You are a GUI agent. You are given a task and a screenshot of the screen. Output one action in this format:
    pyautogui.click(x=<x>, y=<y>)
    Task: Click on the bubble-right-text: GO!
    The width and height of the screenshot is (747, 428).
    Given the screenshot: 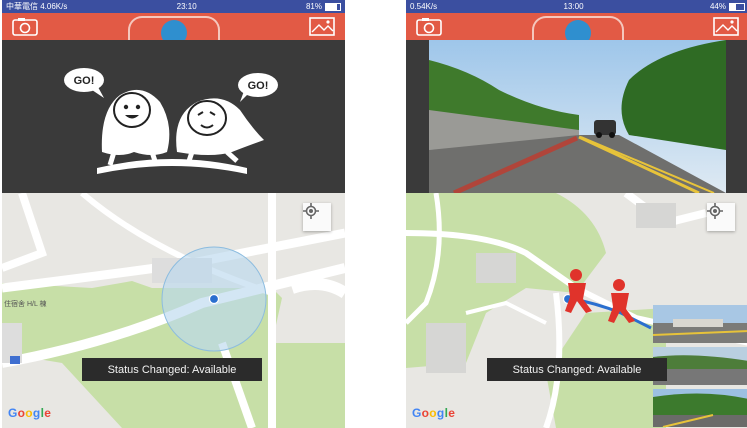 What is the action you would take?
    pyautogui.click(x=258, y=86)
    